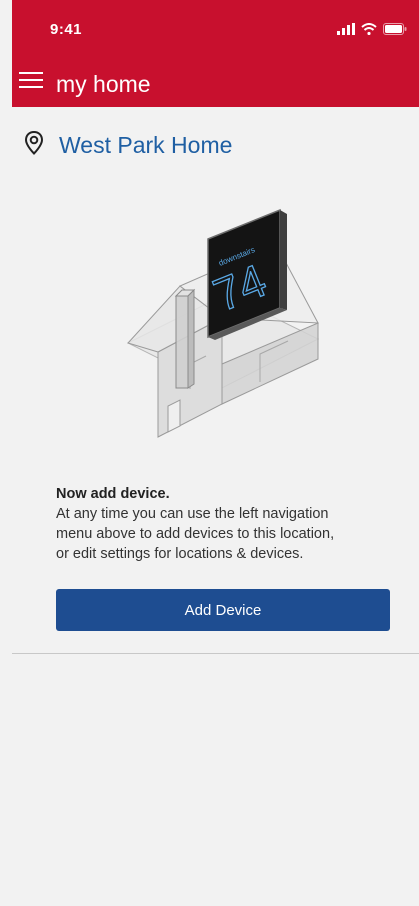 This screenshot has height=906, width=419. I want to click on wifi-icon, so click(369, 31).